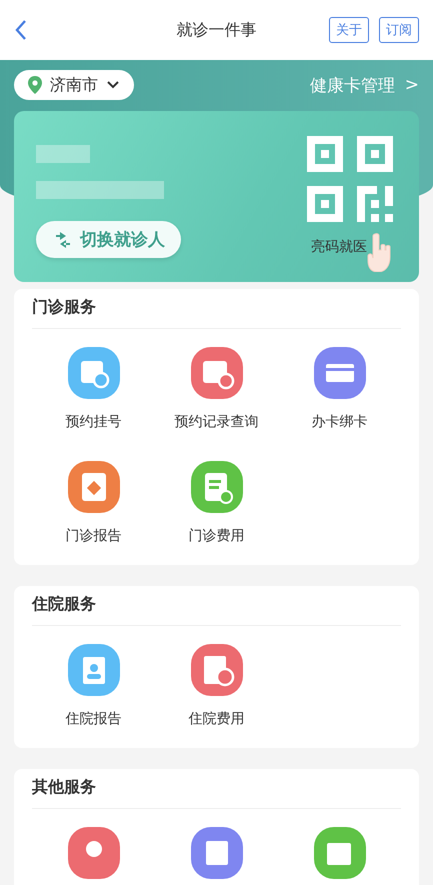 This screenshot has width=433, height=885. I want to click on section-title: 门诊服务, so click(216, 309).